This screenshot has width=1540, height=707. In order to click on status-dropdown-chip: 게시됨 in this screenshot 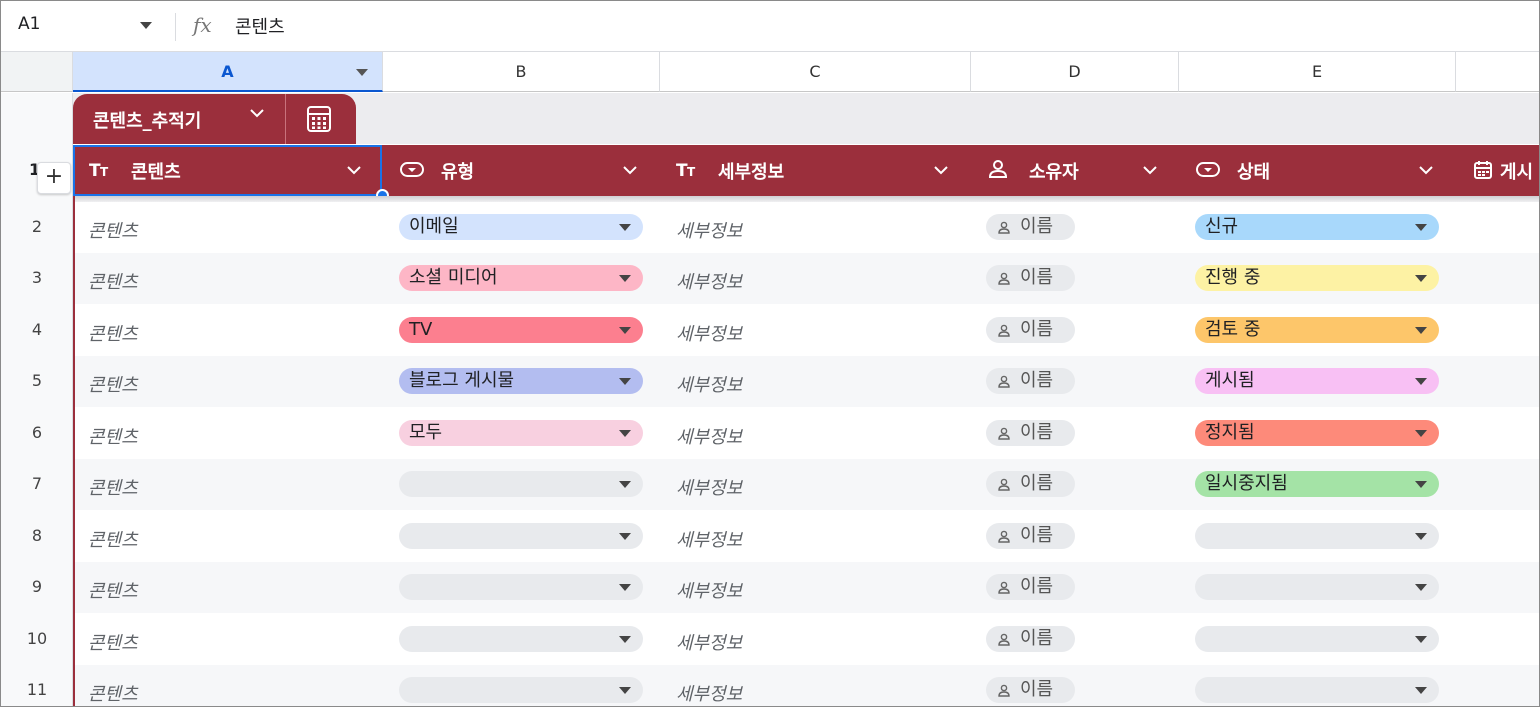, I will do `click(1317, 381)`.